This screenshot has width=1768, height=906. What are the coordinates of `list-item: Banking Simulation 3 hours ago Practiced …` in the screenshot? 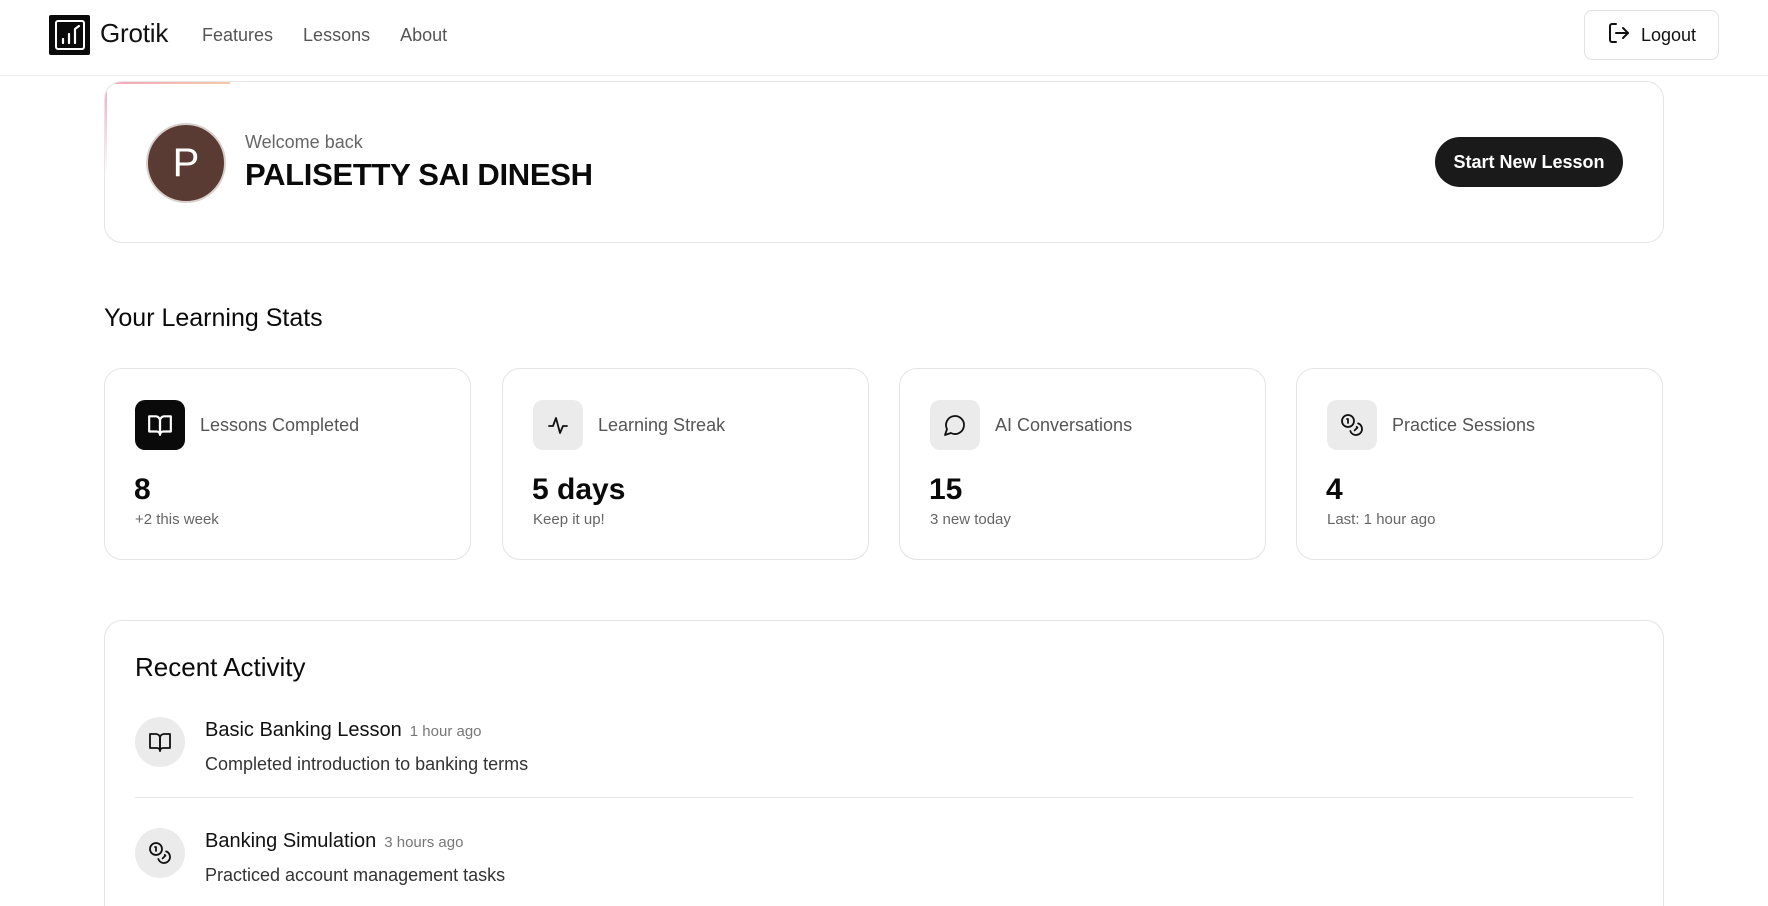 It's located at (884, 867).